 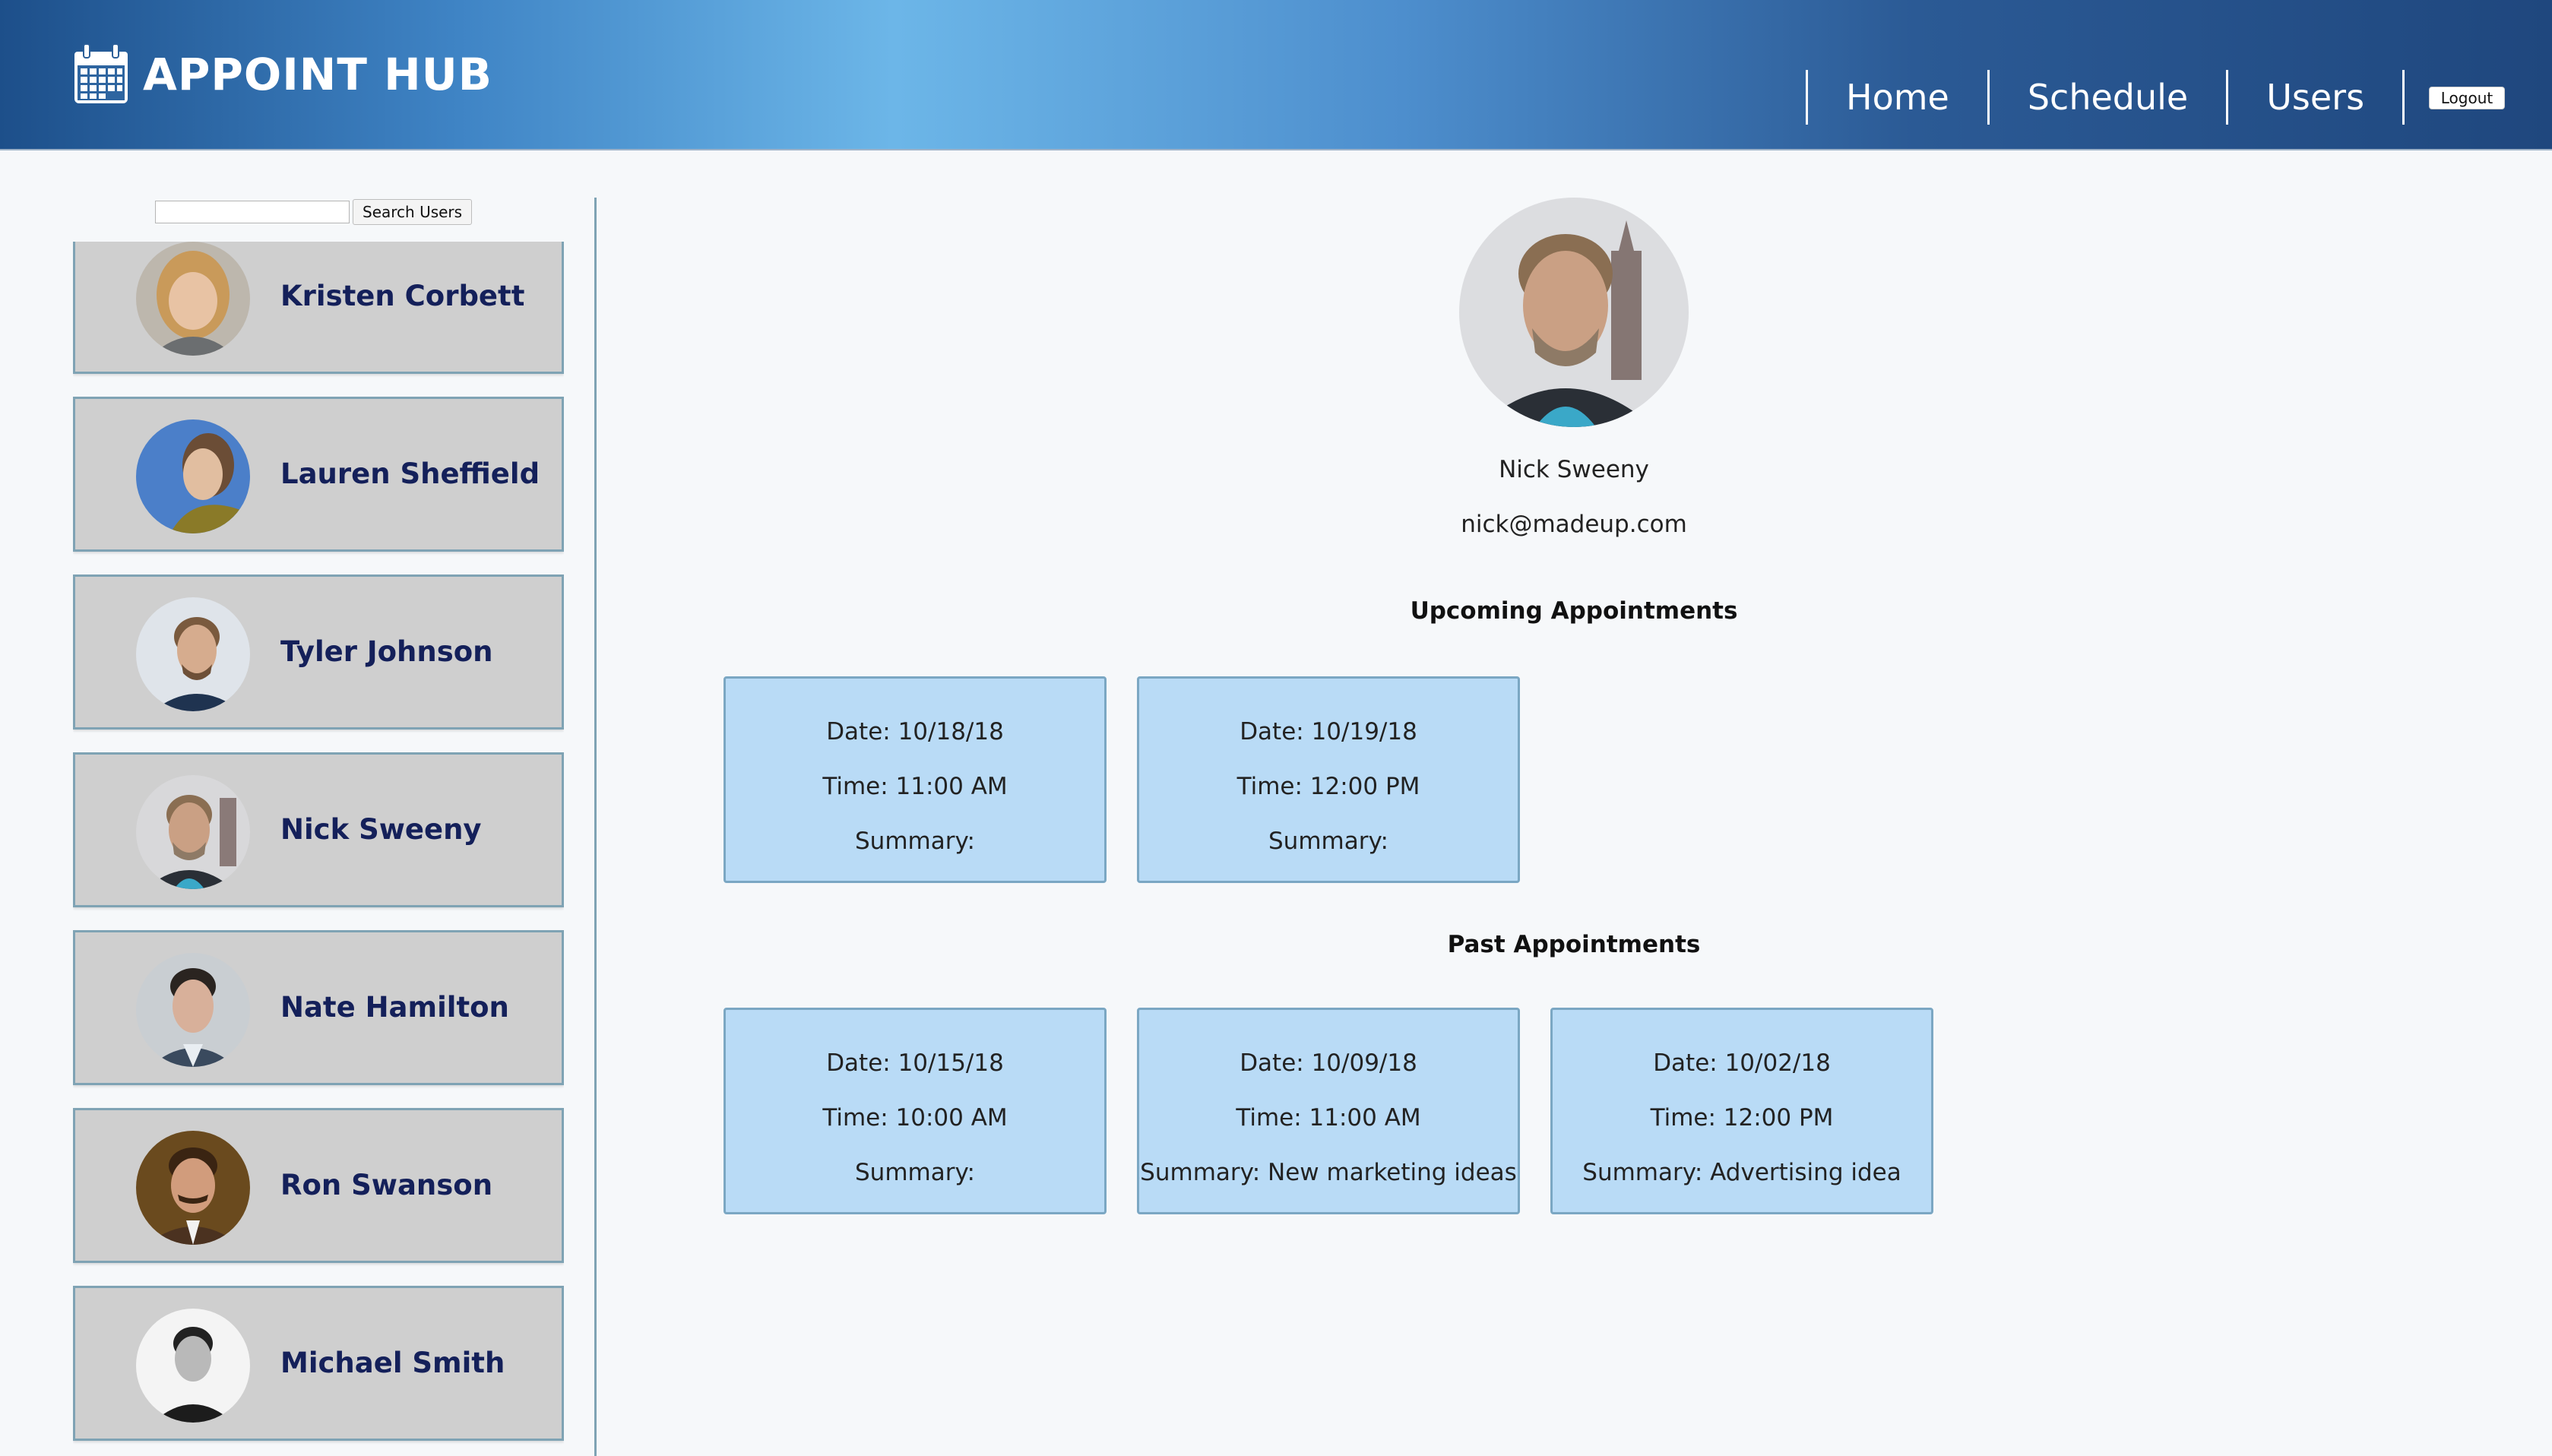 What do you see at coordinates (381, 829) in the screenshot?
I see `user-name: Nick Sweeny` at bounding box center [381, 829].